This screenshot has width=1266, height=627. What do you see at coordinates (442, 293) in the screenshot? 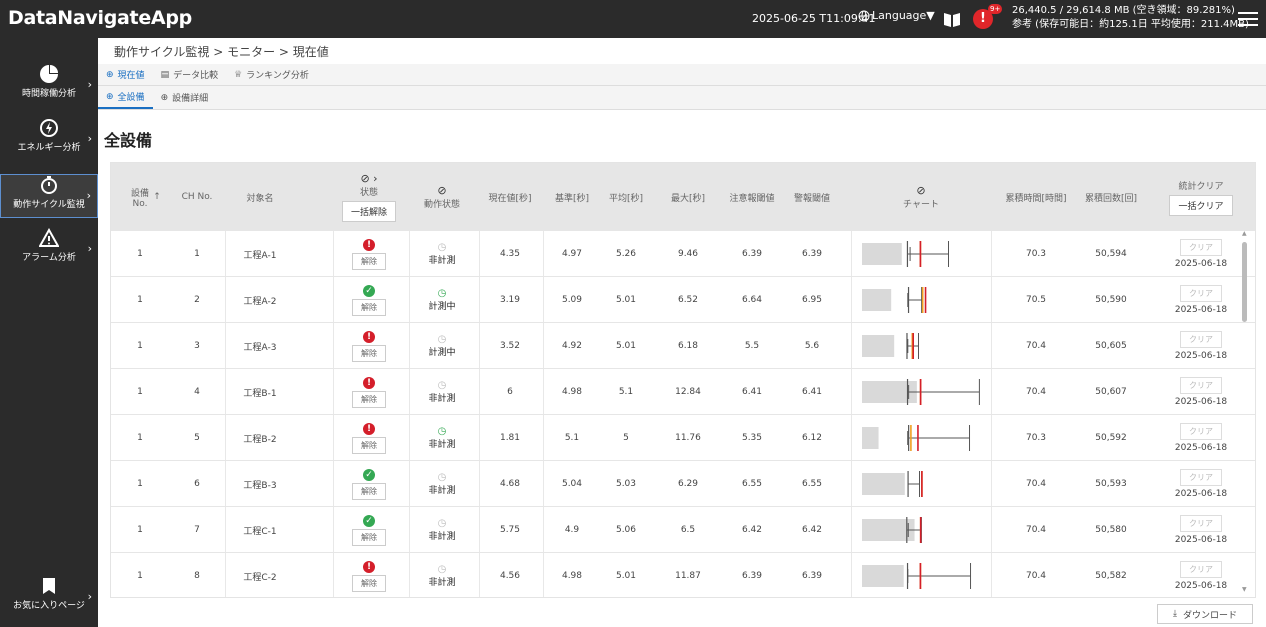
I see `stopwatch-icon: ◷` at bounding box center [442, 293].